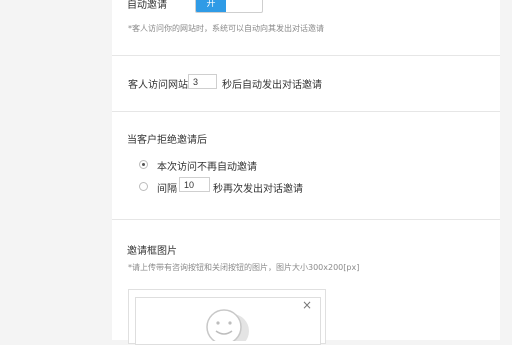 The height and width of the screenshot is (345, 512). Describe the element at coordinates (143, 164) in the screenshot. I see `radio-no-reinvite` at that location.